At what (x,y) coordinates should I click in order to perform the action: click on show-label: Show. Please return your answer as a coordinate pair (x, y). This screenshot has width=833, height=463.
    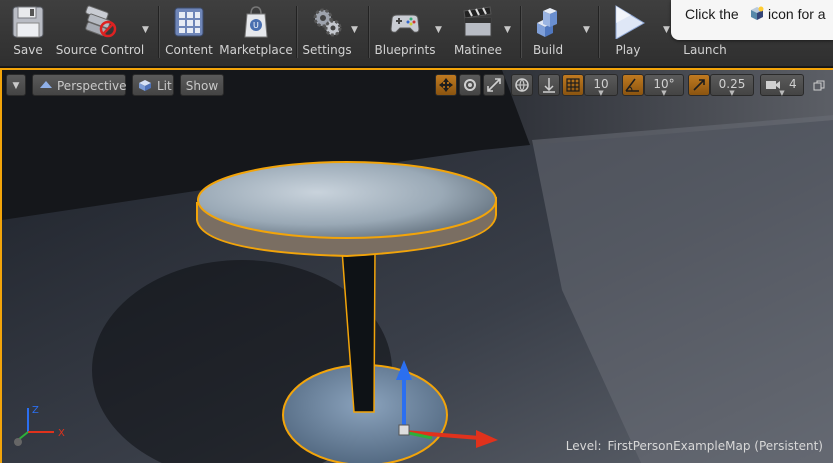
    Looking at the image, I should click on (202, 86).